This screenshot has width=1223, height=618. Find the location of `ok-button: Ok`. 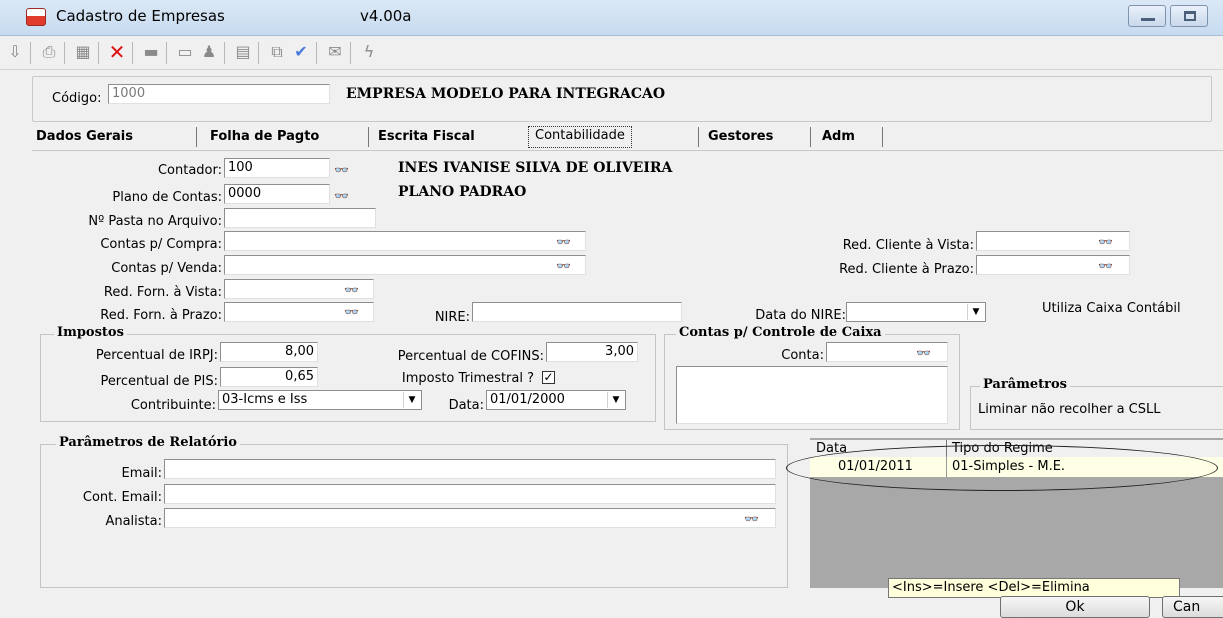

ok-button: Ok is located at coordinates (1075, 607).